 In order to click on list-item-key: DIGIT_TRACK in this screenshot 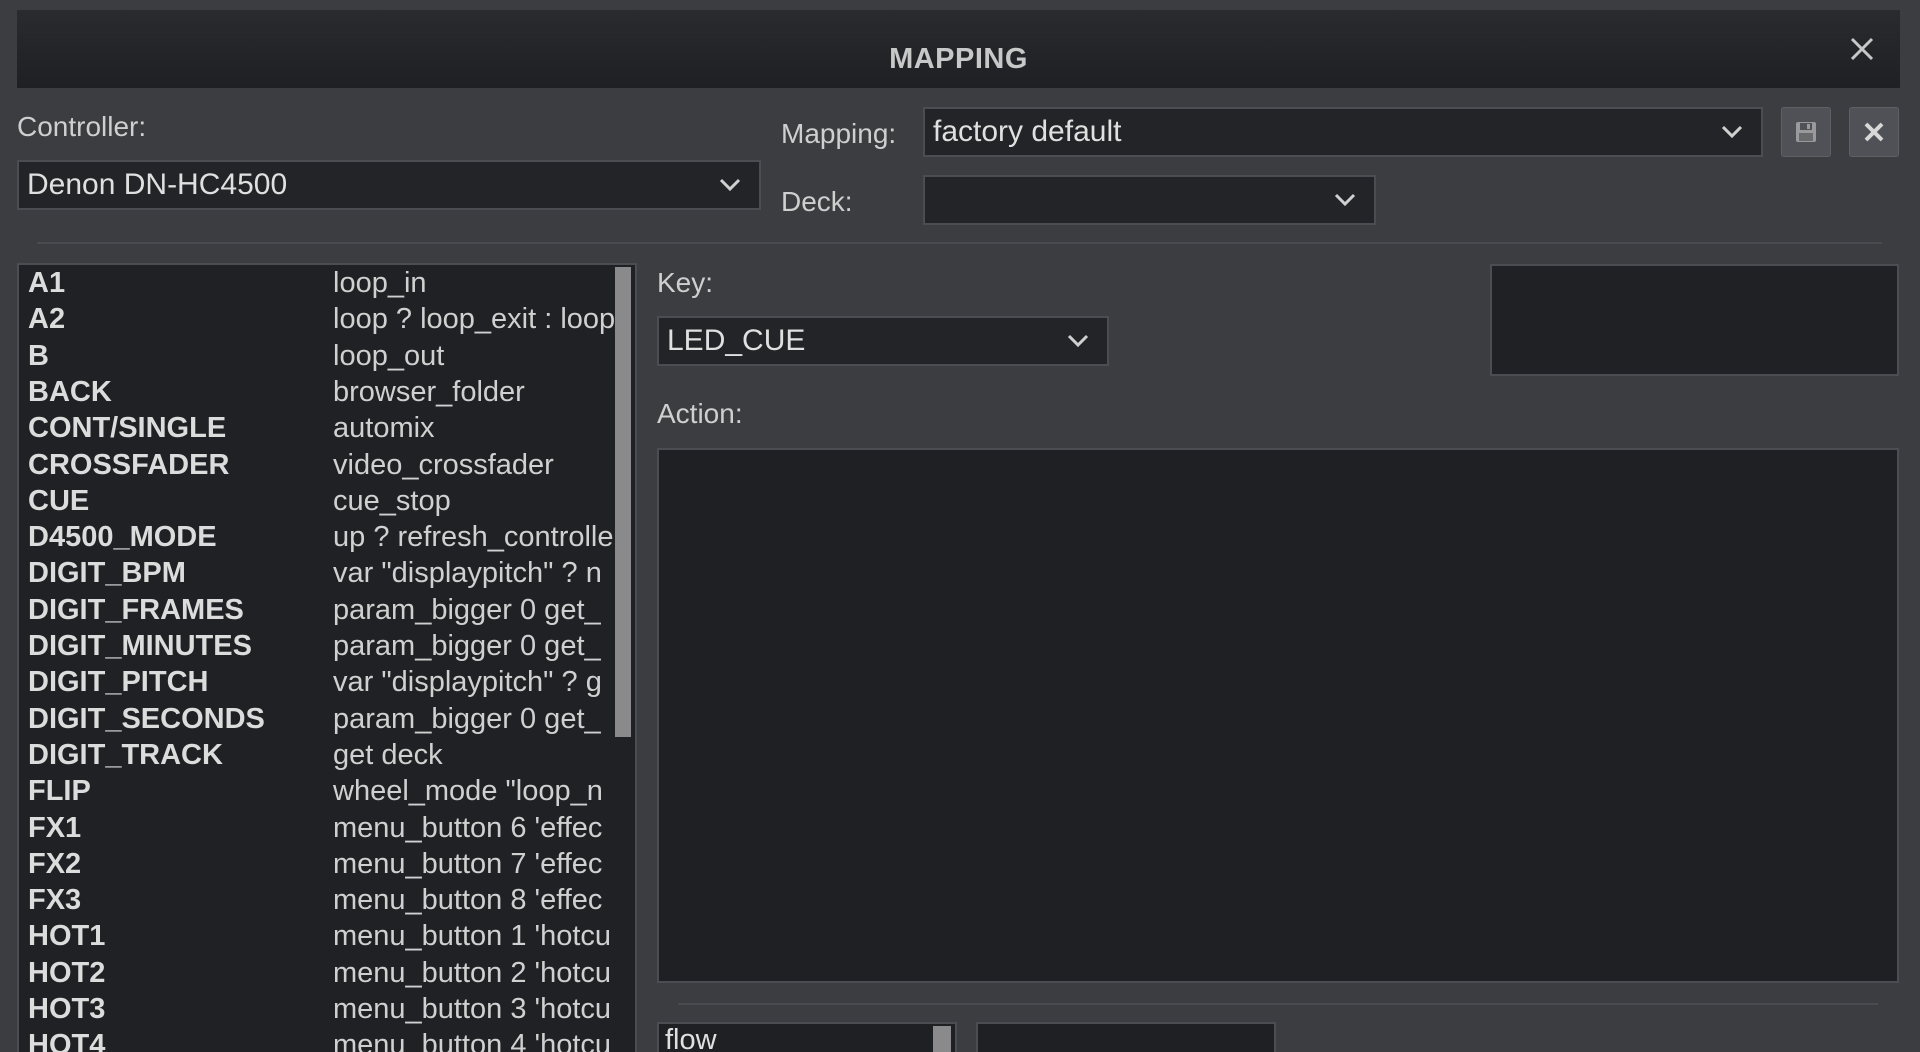, I will do `click(125, 754)`.